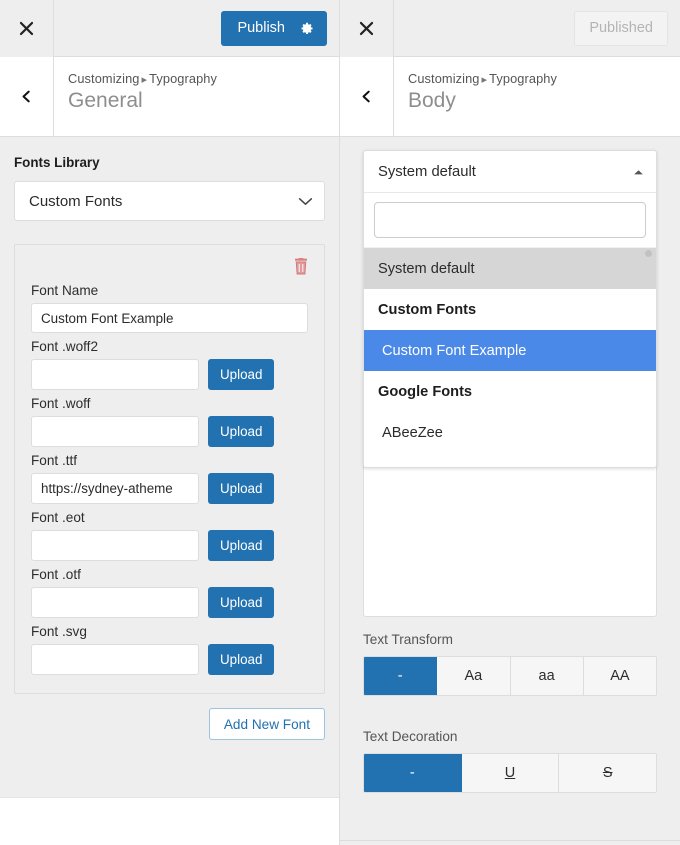 The width and height of the screenshot is (680, 845). What do you see at coordinates (241, 545) in the screenshot?
I see `upload-button-eot: Upload` at bounding box center [241, 545].